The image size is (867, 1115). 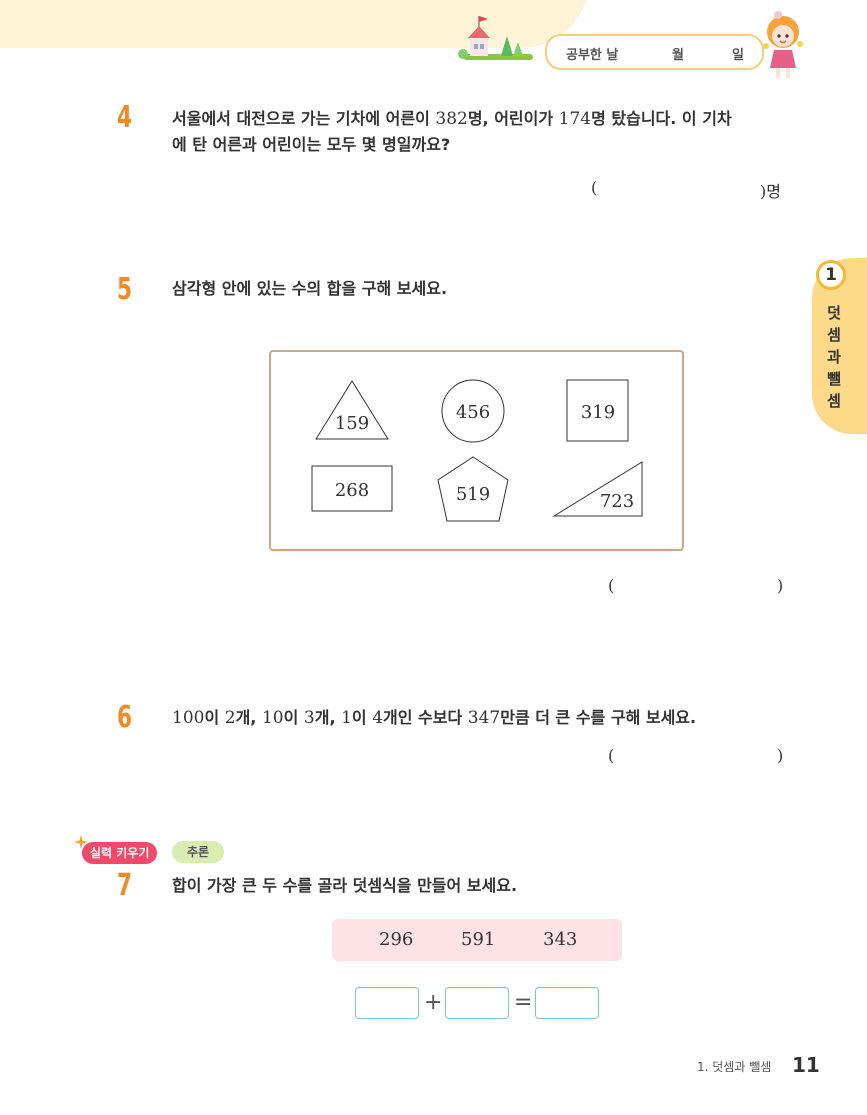 I want to click on q4-answer-close-unit: )명, so click(x=770, y=191).